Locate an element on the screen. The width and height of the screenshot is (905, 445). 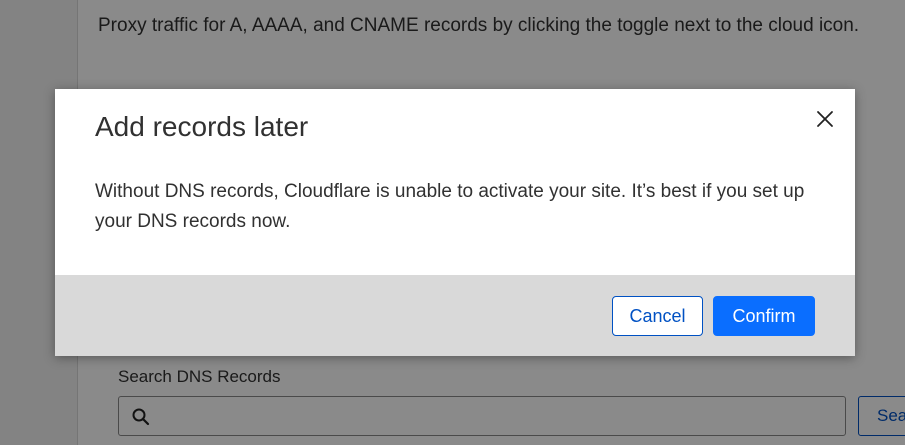
dialog-title: Add records later is located at coordinates (202, 126).